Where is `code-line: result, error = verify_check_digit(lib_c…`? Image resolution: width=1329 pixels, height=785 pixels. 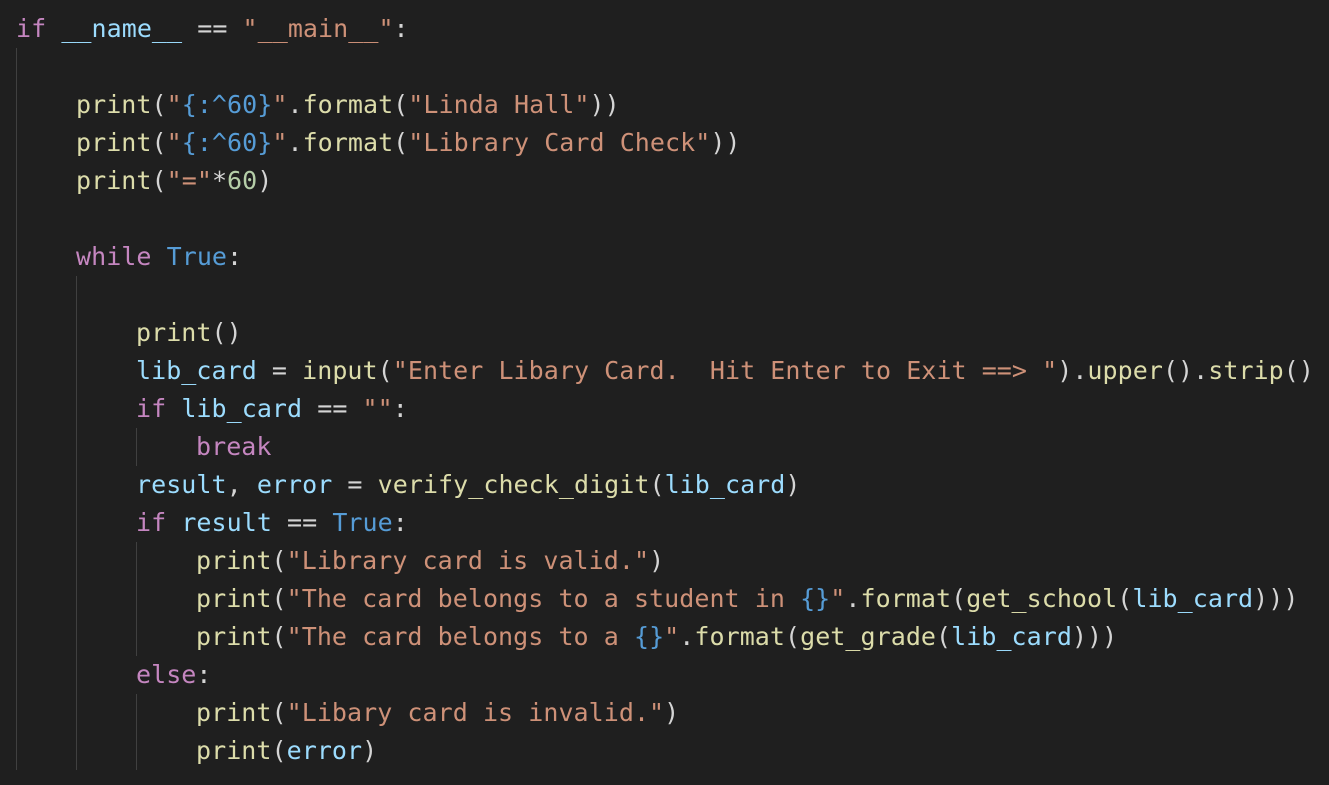 code-line: result, error = verify_check_digit(lib_c… is located at coordinates (468, 485).